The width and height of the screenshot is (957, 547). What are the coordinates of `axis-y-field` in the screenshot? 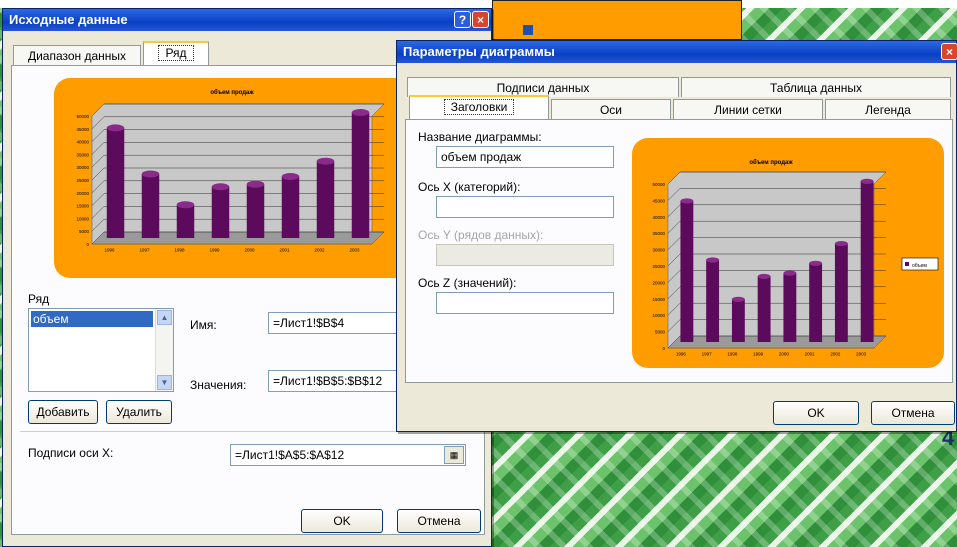 It's located at (525, 255).